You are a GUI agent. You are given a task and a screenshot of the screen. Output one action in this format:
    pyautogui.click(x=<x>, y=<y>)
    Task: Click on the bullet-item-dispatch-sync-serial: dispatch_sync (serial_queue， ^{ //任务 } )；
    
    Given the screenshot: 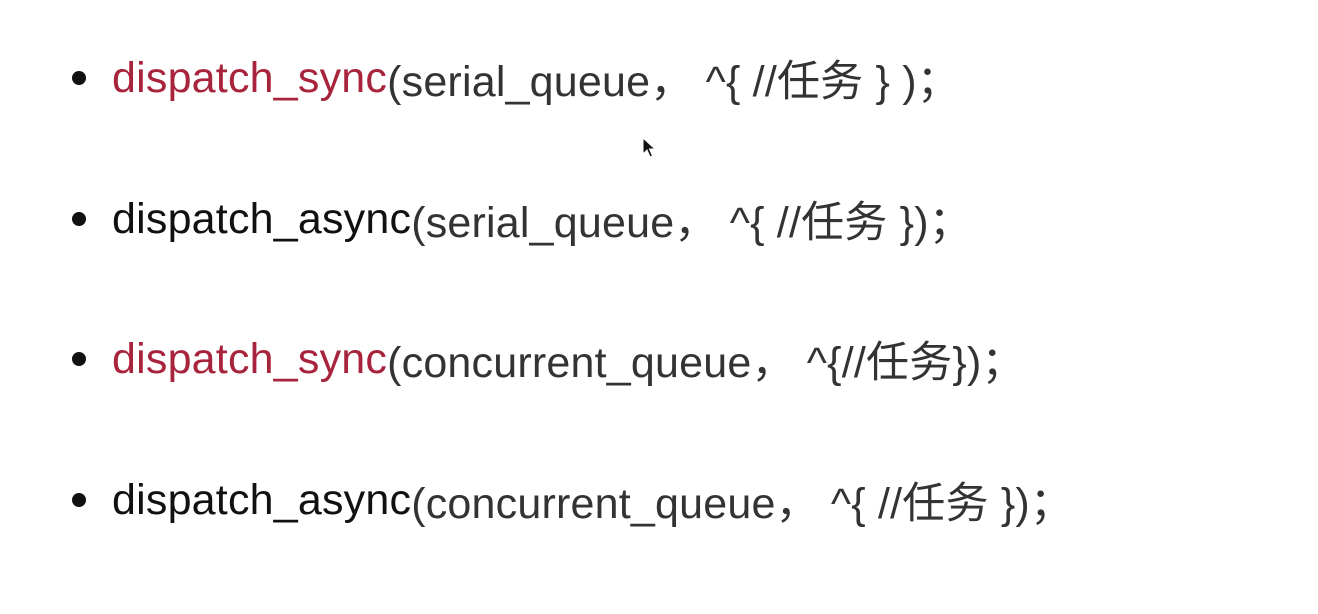 What is the action you would take?
    pyautogui.click(x=516, y=78)
    